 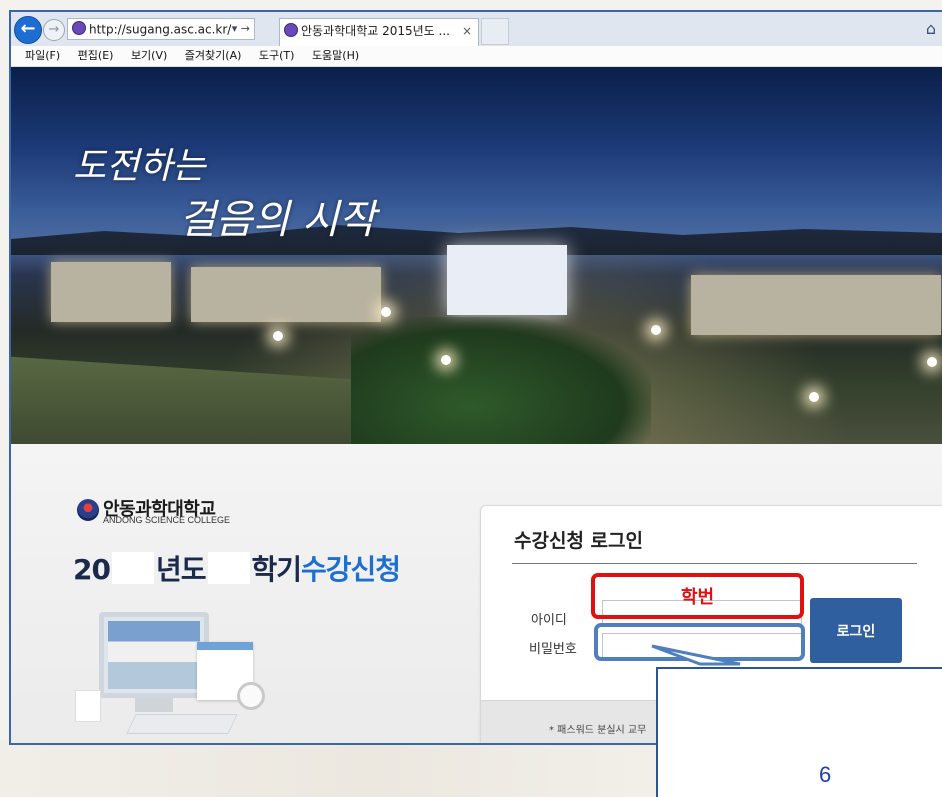 What do you see at coordinates (699, 642) in the screenshot?
I see `password-highlight-annotation` at bounding box center [699, 642].